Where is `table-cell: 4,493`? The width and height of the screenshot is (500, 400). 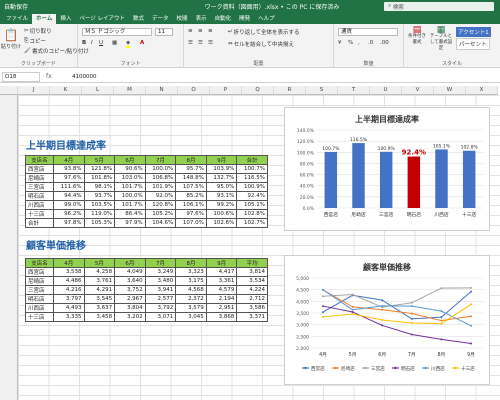
table-cell: 4,493 is located at coordinates (69, 308).